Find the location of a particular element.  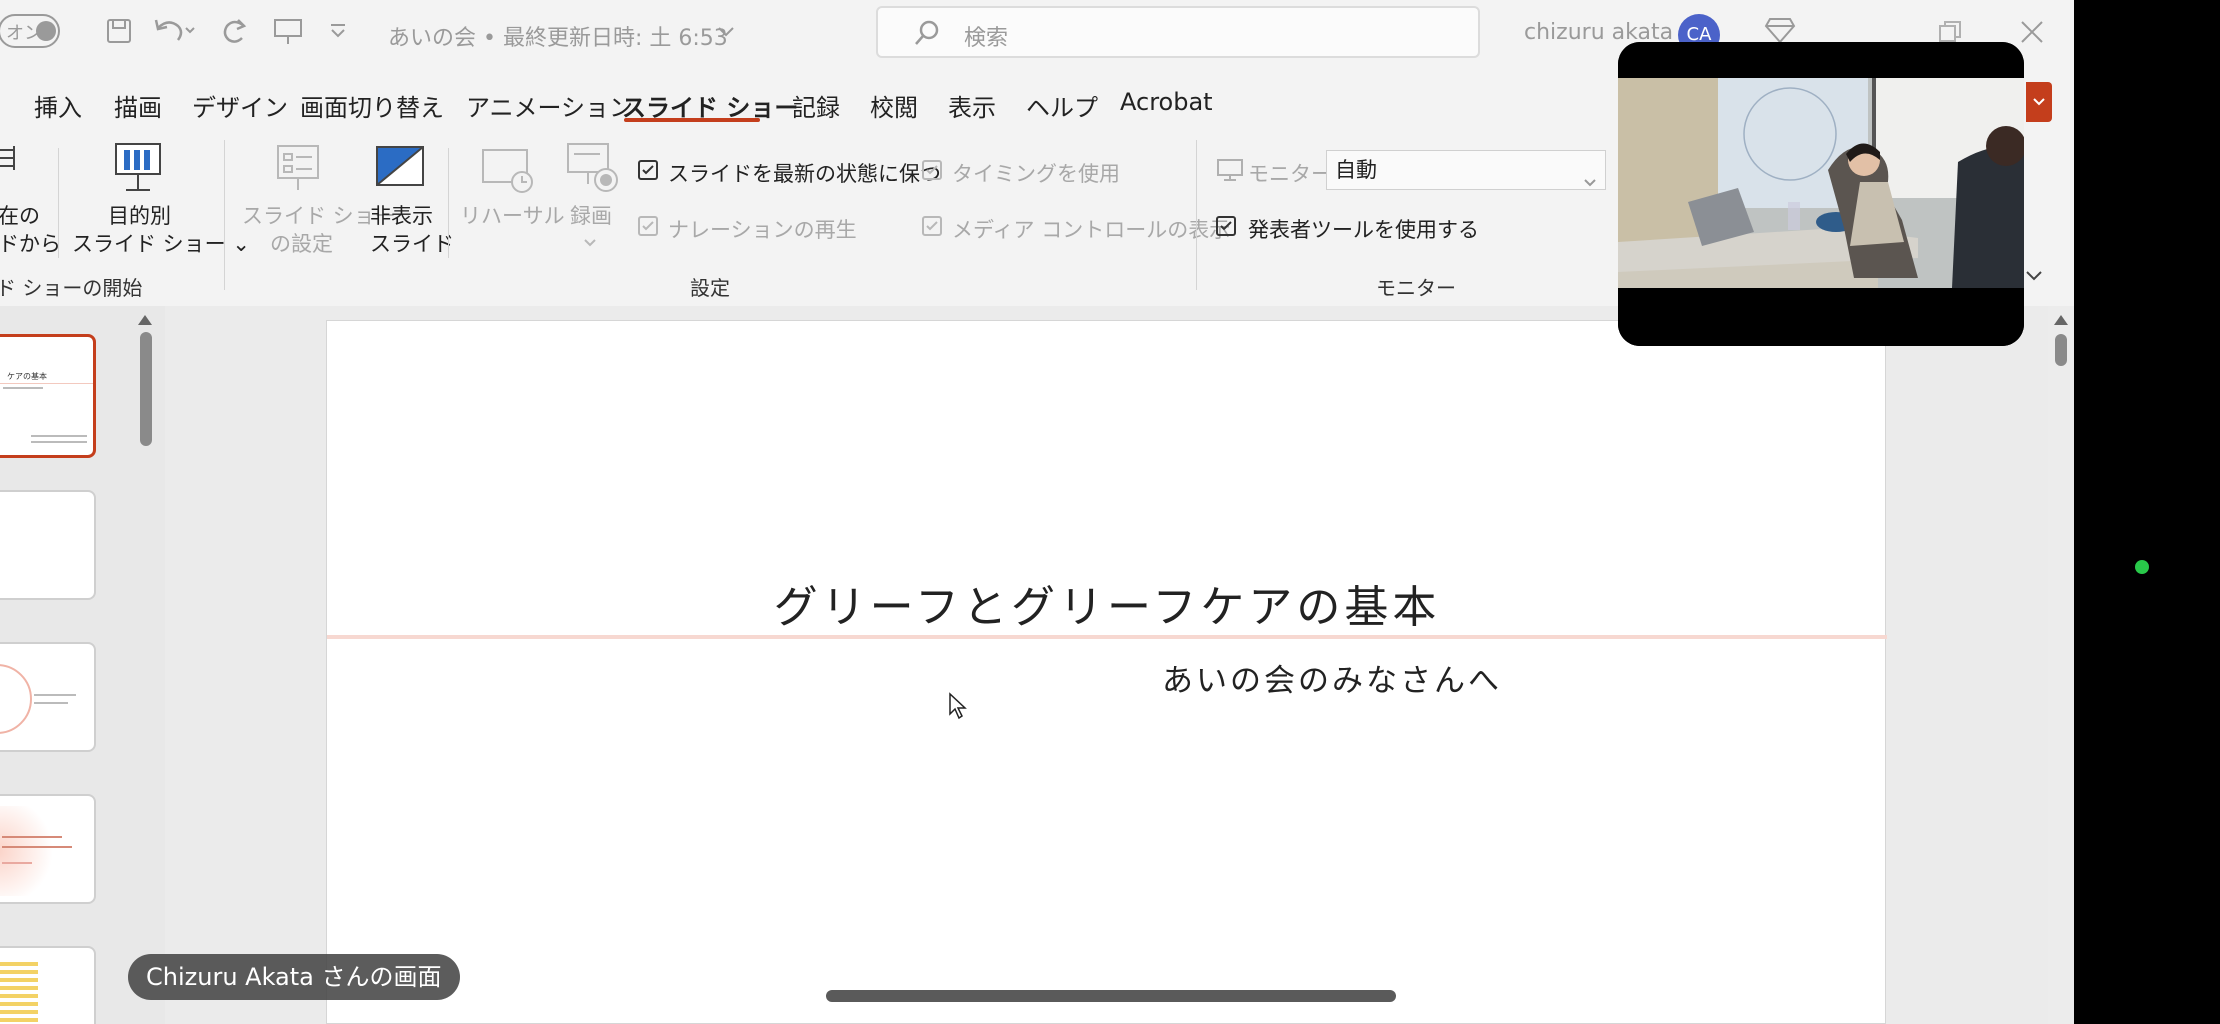

status-dot is located at coordinates (2142, 567).